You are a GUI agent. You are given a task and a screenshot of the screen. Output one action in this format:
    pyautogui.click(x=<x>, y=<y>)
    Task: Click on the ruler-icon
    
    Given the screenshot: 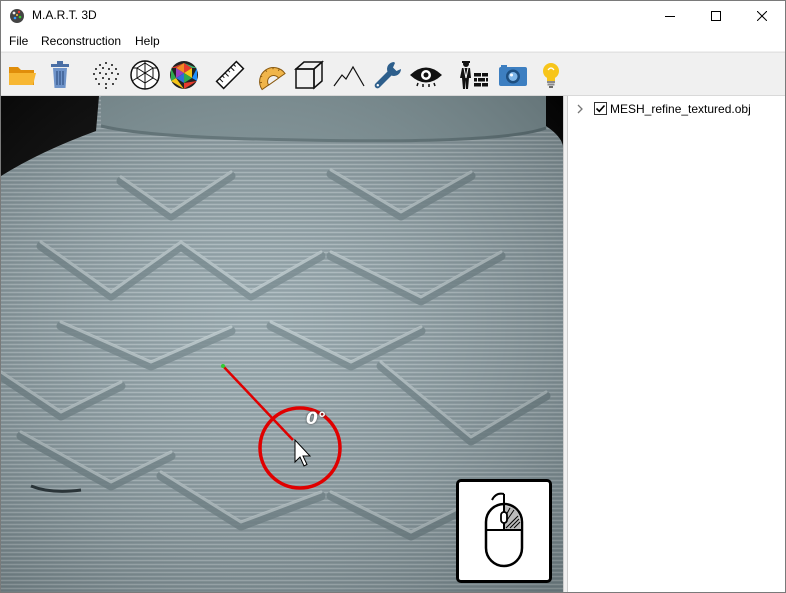 What is the action you would take?
    pyautogui.click(x=230, y=75)
    